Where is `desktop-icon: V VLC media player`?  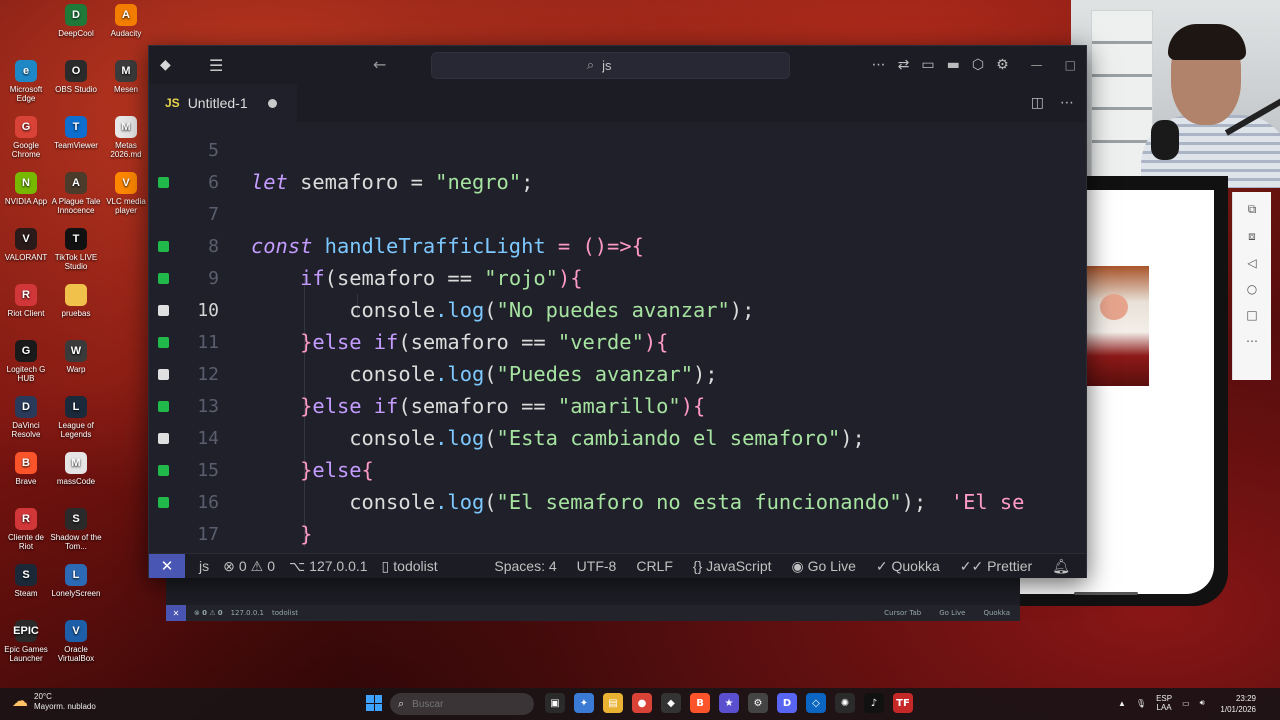
desktop-icon: V VLC media player is located at coordinates (126, 193).